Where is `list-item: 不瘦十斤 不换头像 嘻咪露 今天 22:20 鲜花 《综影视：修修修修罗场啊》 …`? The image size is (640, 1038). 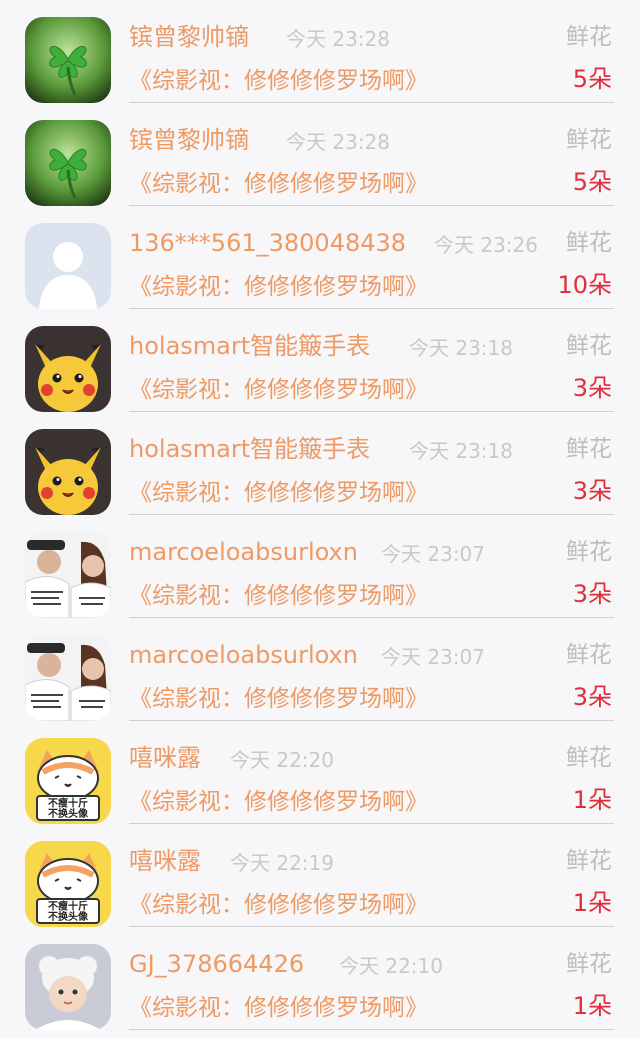
list-item: 不瘦十斤 不换头像 嘻咪露 今天 22:20 鲜花 《综影视：修修修修罗场啊》 … is located at coordinates (320, 772).